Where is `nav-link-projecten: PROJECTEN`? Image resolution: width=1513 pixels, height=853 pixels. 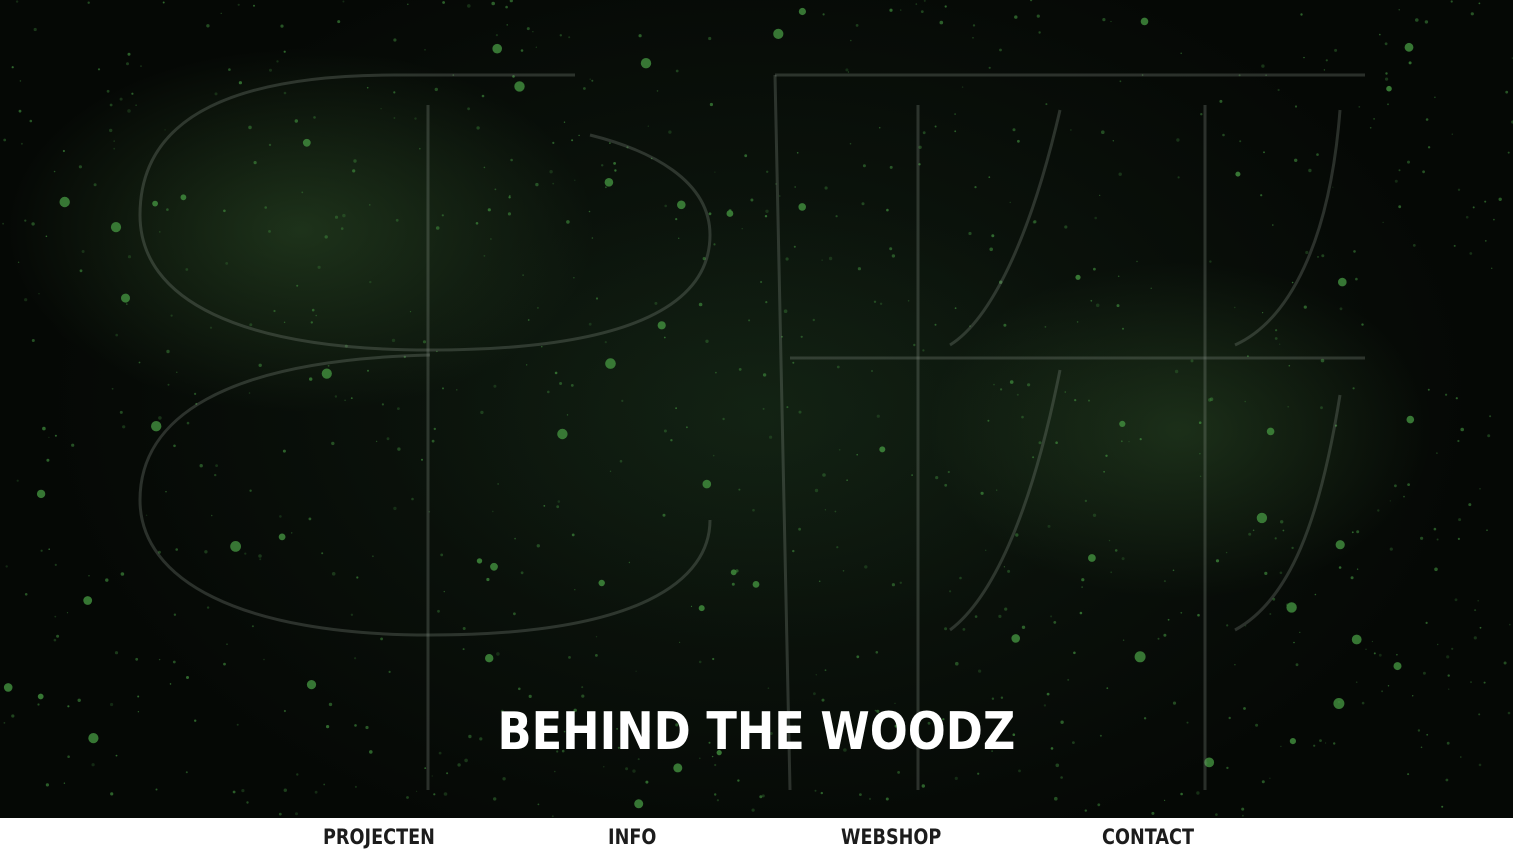
nav-link-projecten: PROJECTEN is located at coordinates (379, 837).